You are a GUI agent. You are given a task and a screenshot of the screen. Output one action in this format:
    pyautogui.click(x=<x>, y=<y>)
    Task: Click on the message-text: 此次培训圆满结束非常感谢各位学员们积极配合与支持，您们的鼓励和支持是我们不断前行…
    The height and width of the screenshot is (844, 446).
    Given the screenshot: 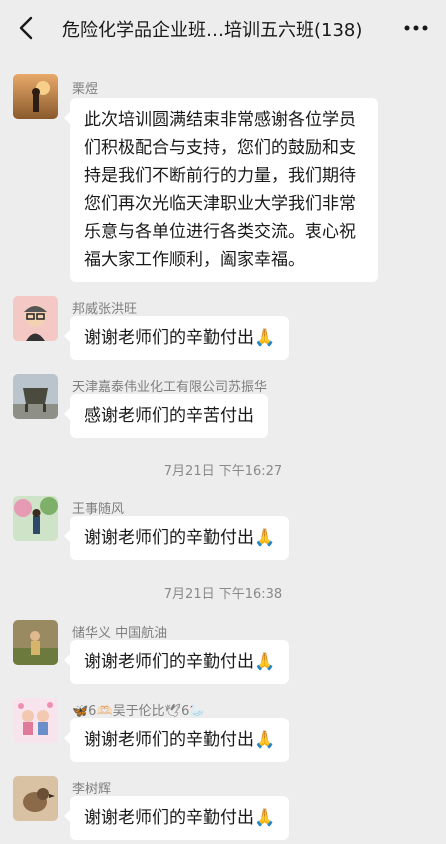 What is the action you would take?
    pyautogui.click(x=220, y=190)
    